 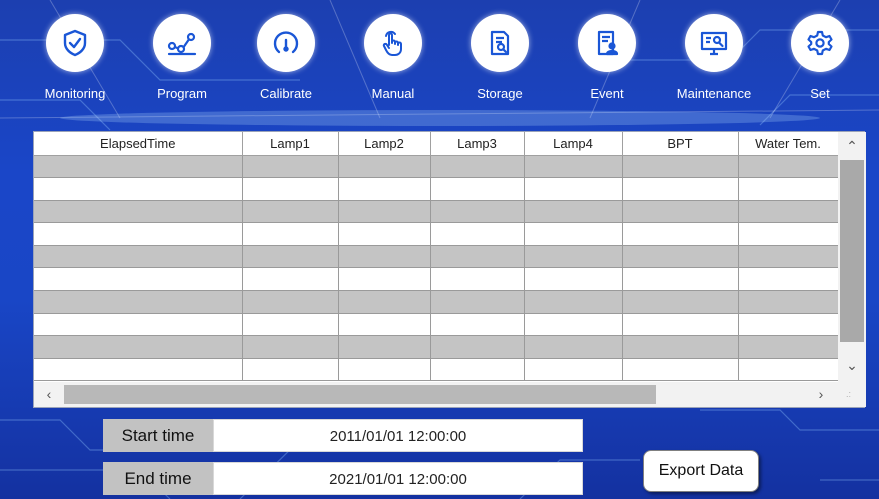 I want to click on gear-icon, so click(x=820, y=43).